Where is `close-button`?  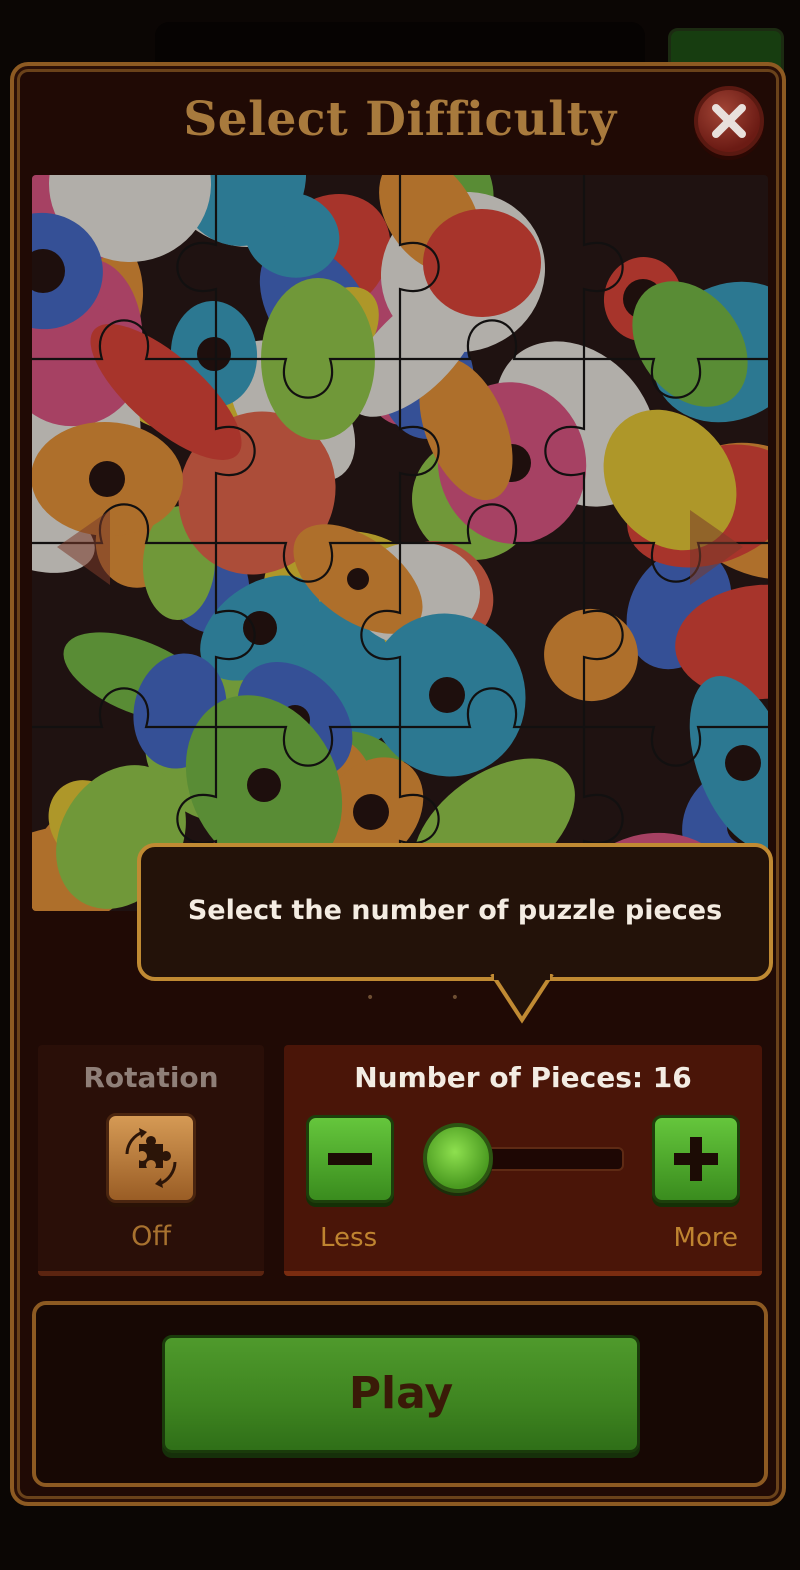 close-button is located at coordinates (729, 121).